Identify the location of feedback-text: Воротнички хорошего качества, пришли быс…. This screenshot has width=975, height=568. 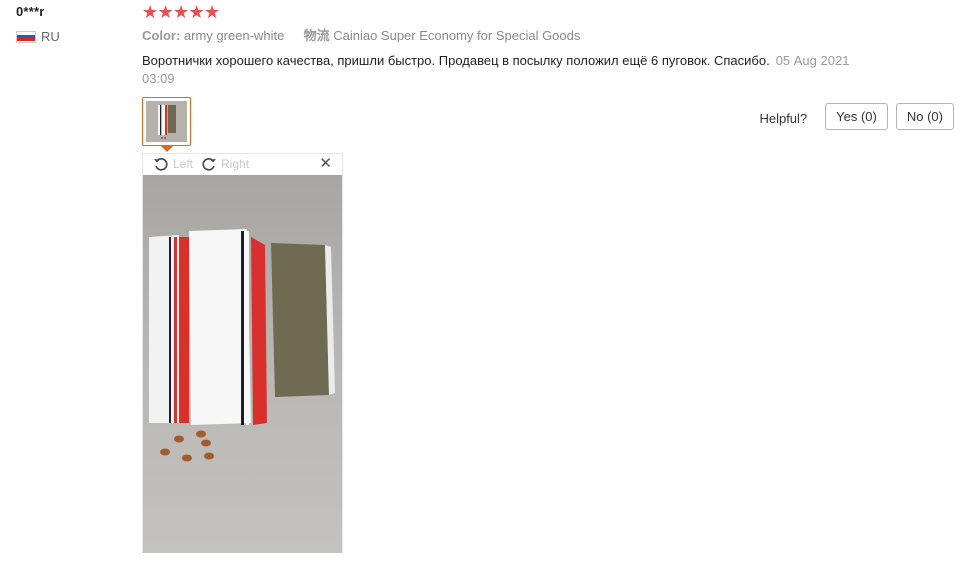
(456, 60).